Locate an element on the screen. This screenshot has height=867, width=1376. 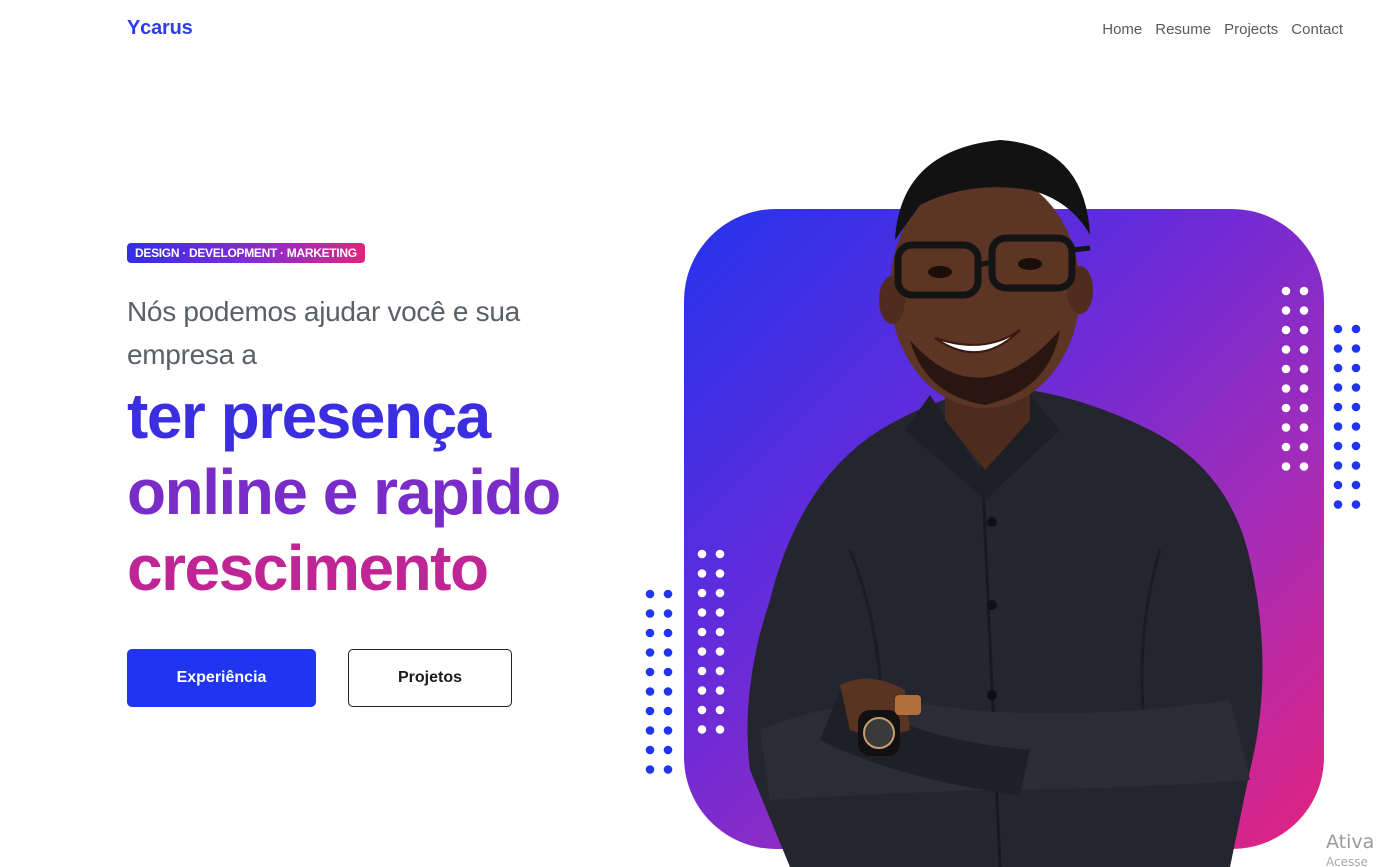
main-nav: Home Resume Projects Contact is located at coordinates (1222, 29).